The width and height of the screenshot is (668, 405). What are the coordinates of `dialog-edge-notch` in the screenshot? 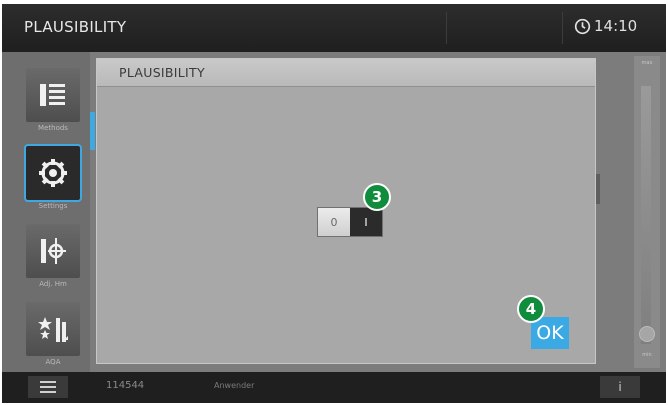 It's located at (598, 189).